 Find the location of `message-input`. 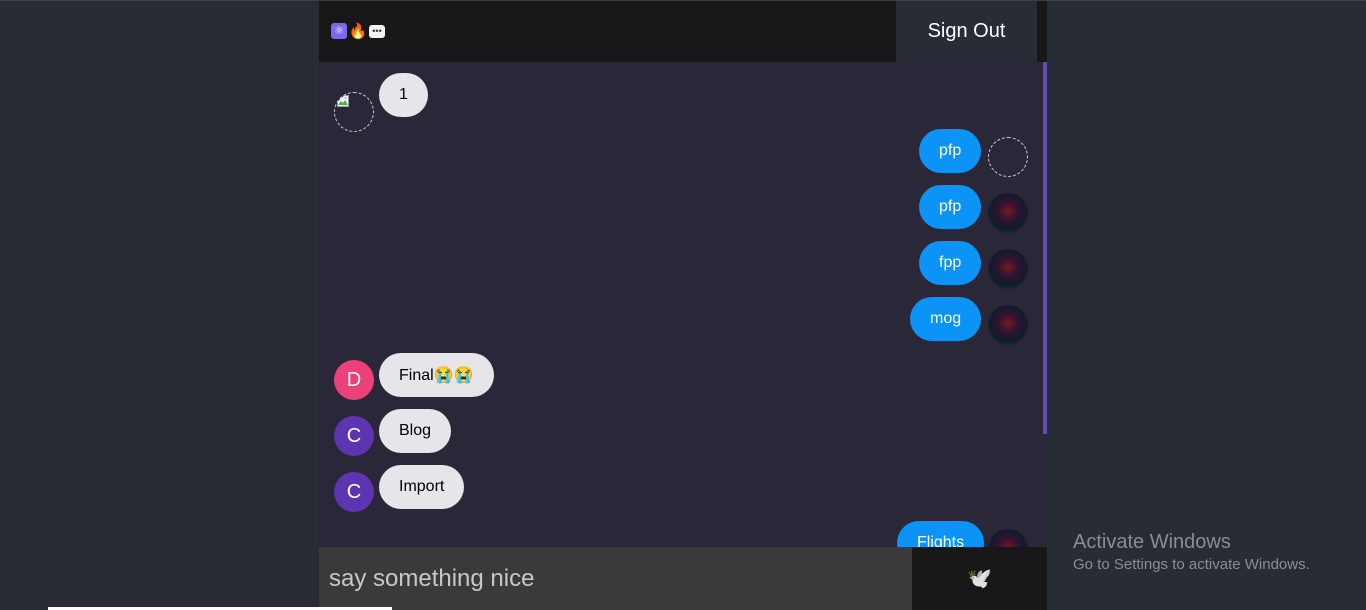

message-input is located at coordinates (615, 578).